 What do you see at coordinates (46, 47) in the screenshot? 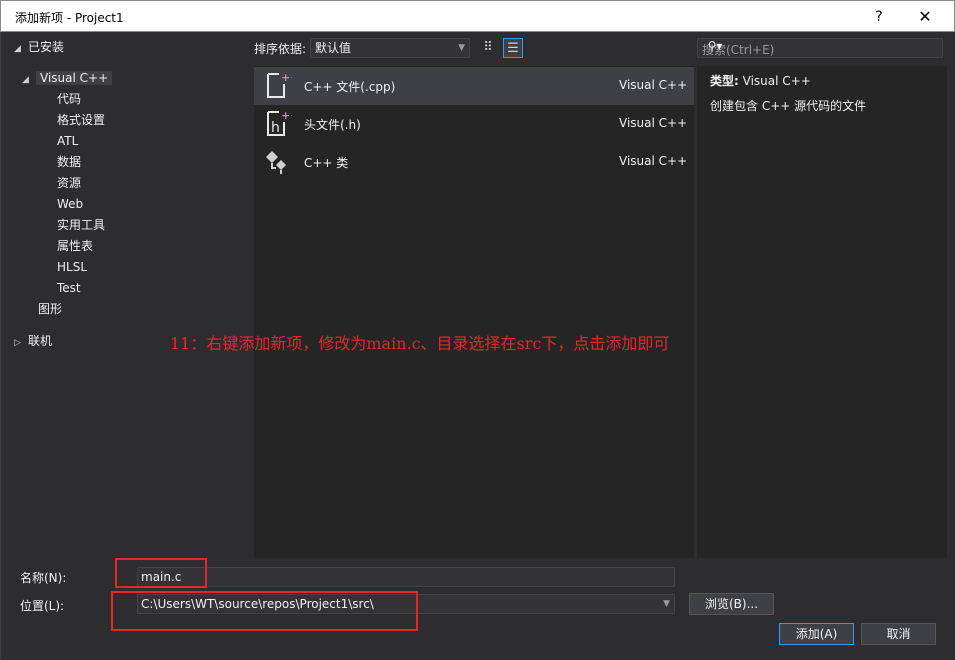
I see `tree-item-label: 已安装` at bounding box center [46, 47].